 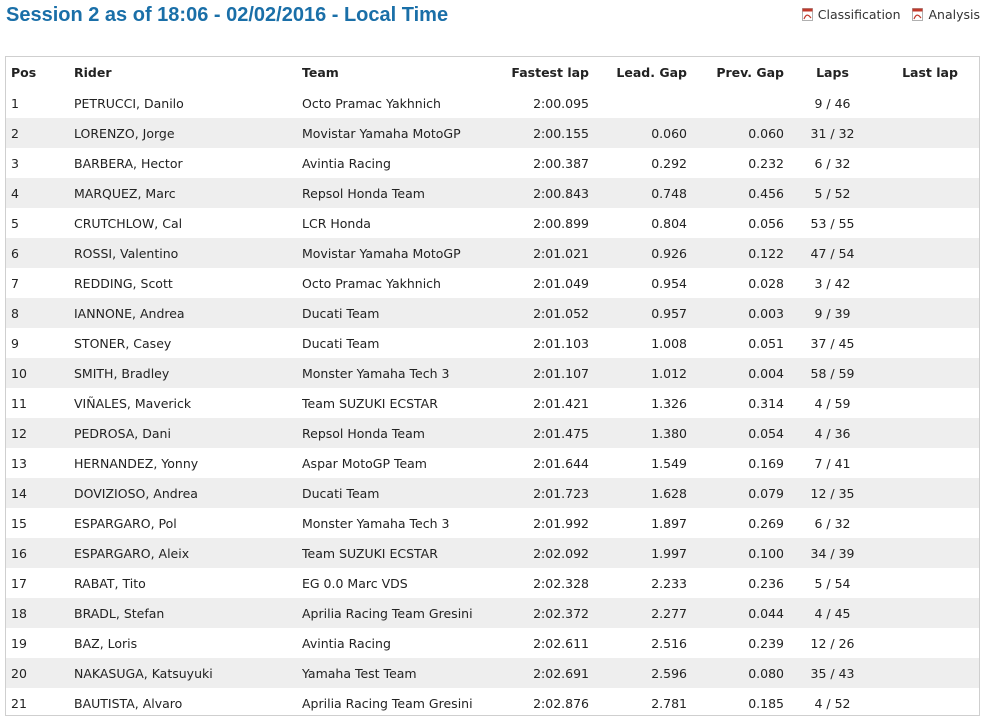 What do you see at coordinates (123, 283) in the screenshot?
I see `cell-rider: REDDING, Scott` at bounding box center [123, 283].